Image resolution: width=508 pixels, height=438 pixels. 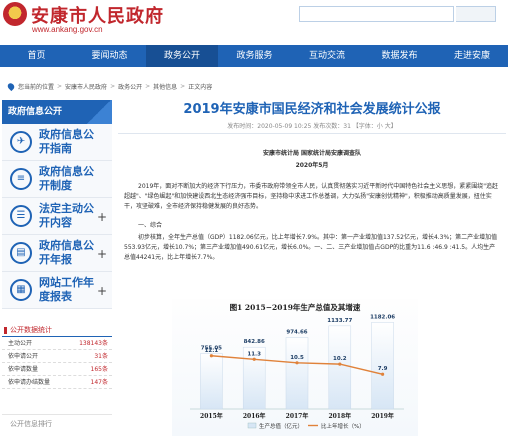 What do you see at coordinates (36, 56) in the screenshot?
I see `nav-item-home: 首页` at bounding box center [36, 56].